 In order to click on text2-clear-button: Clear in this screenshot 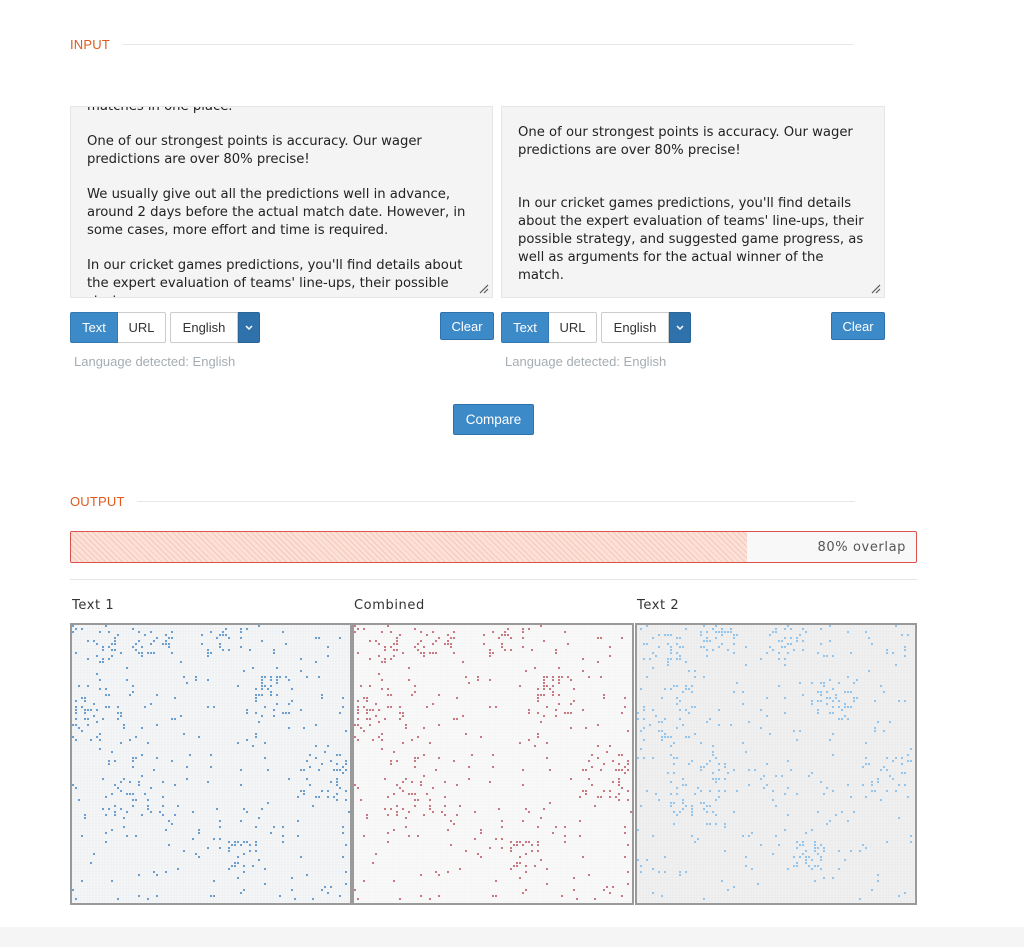, I will do `click(858, 326)`.